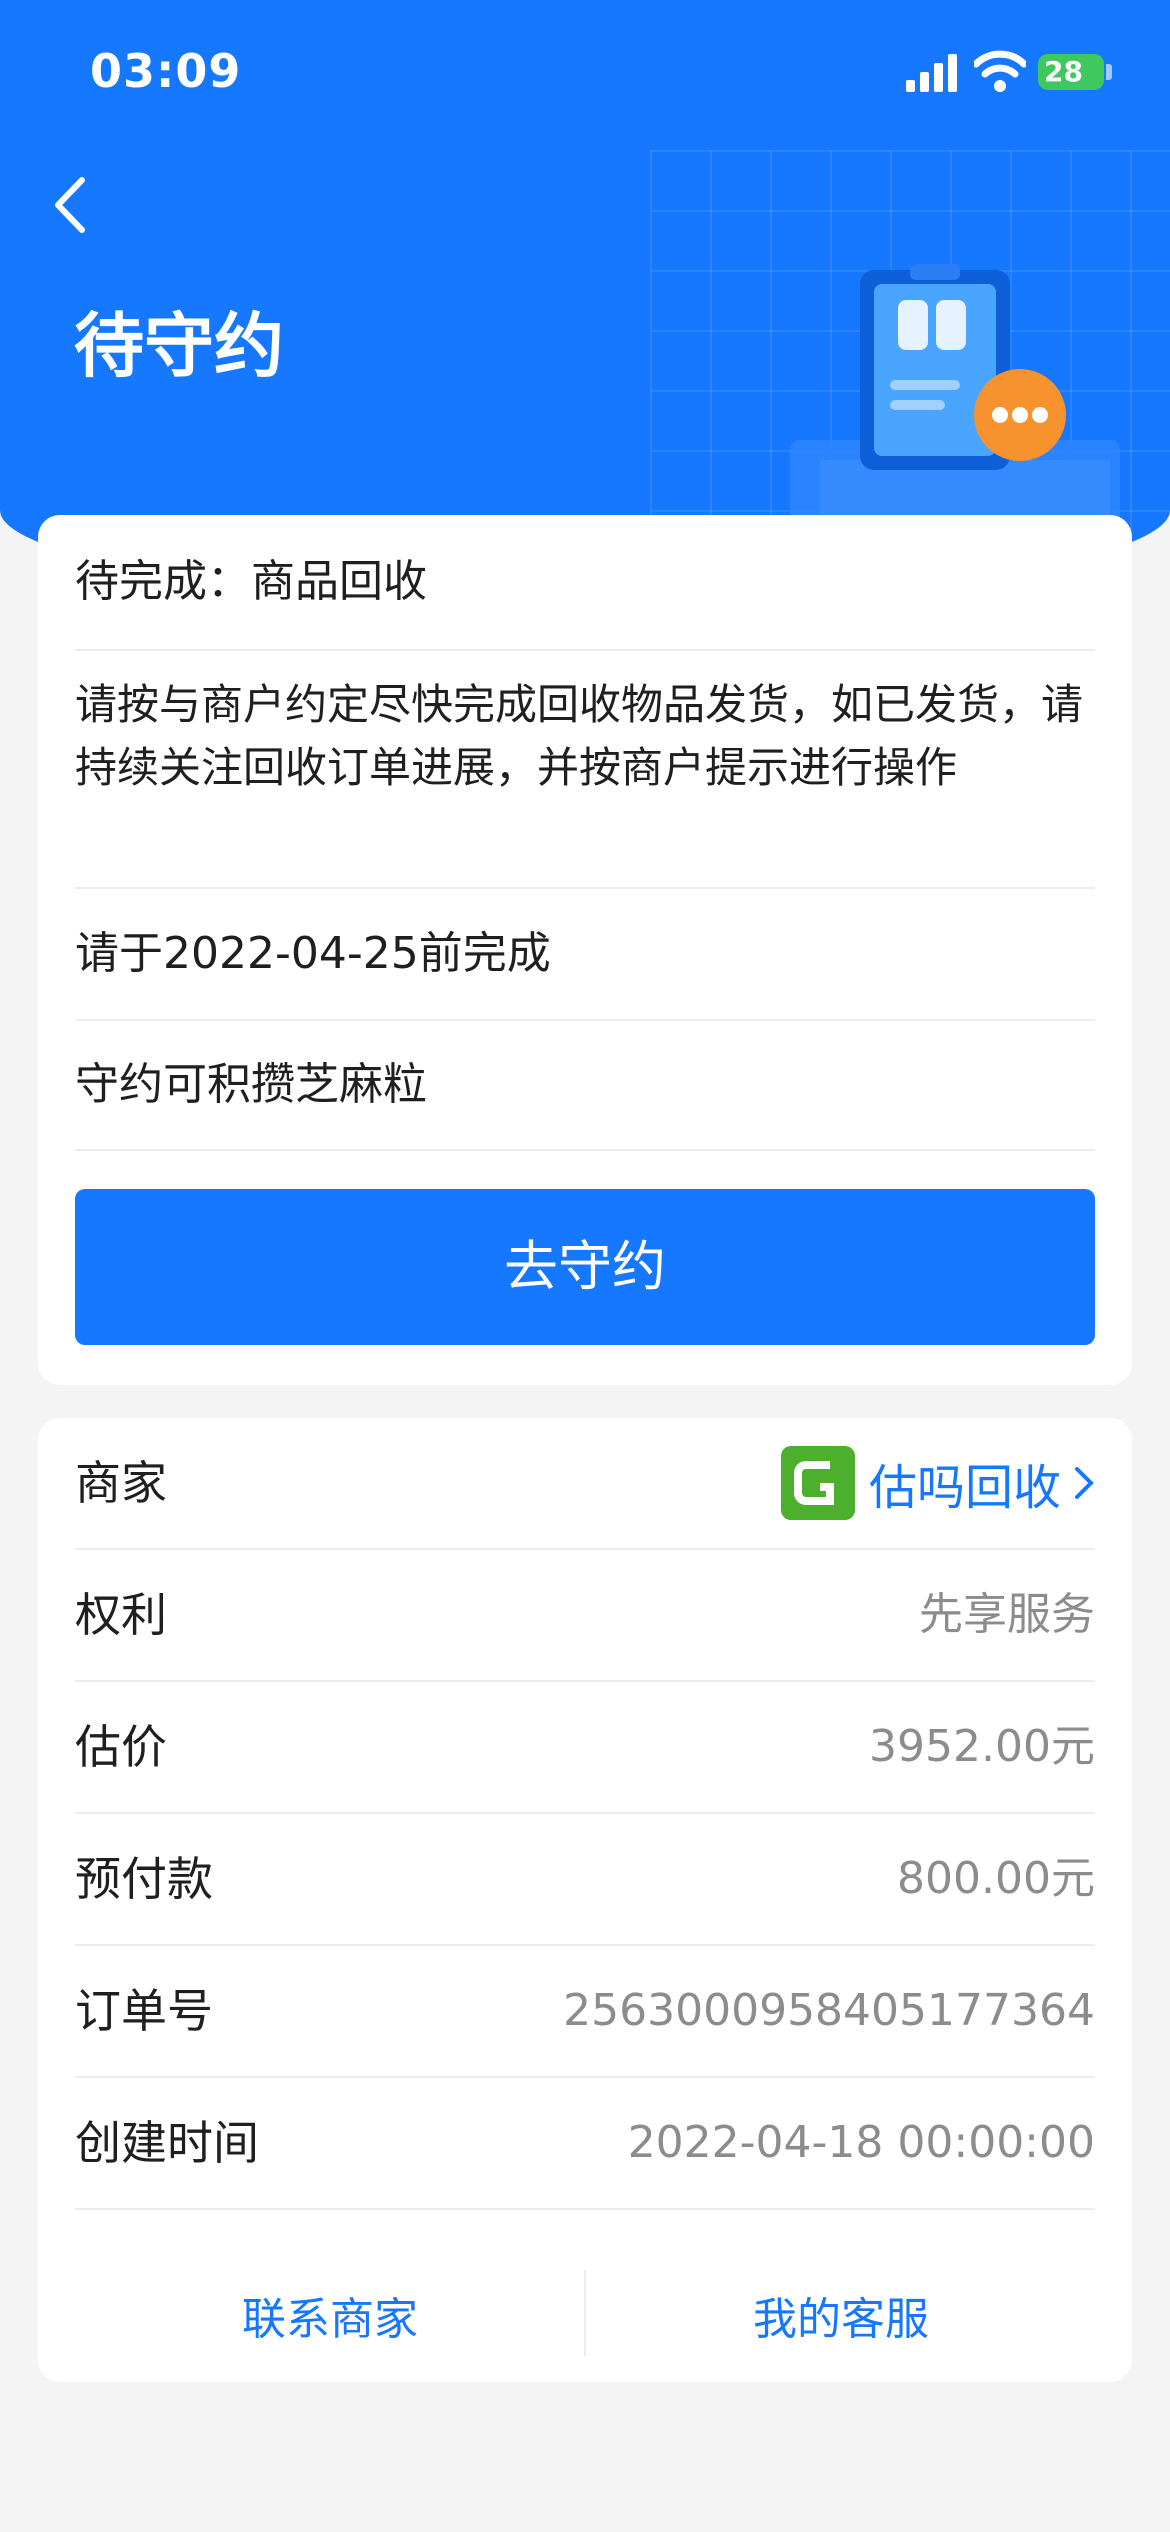 Image resolution: width=1170 pixels, height=2532 pixels. Describe the element at coordinates (1084, 1483) in the screenshot. I see `chevron-right-icon` at that location.